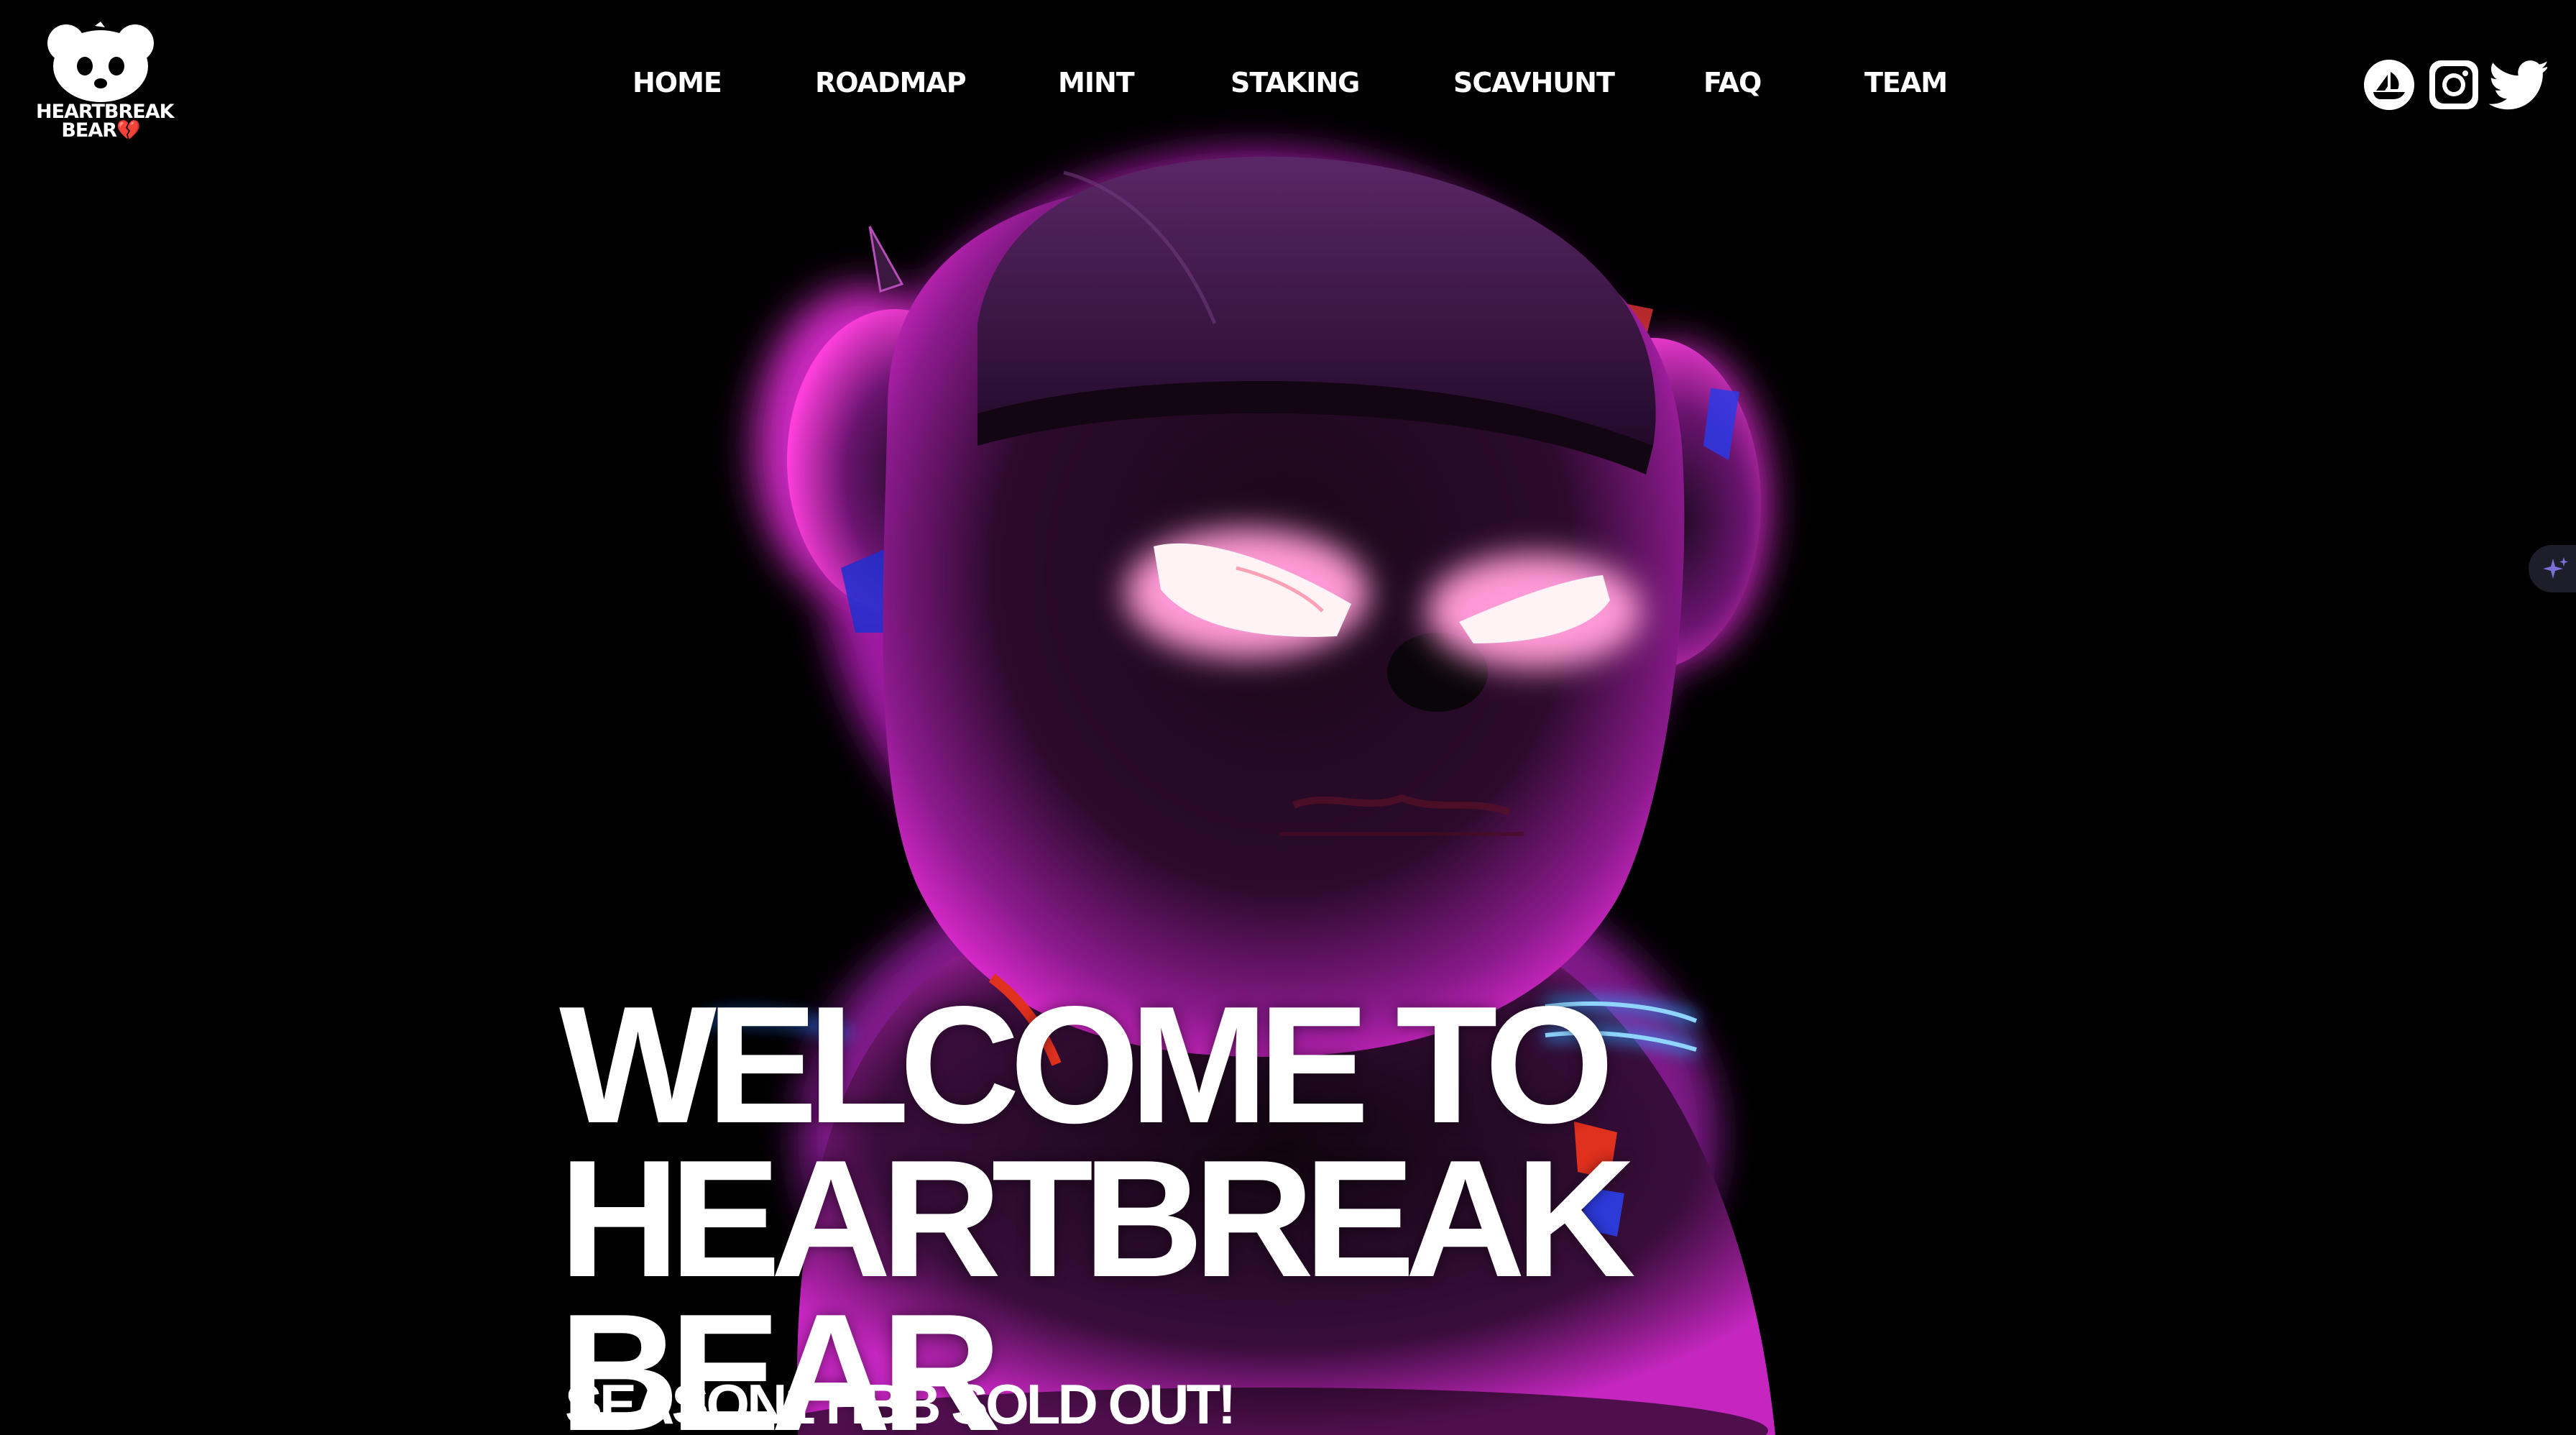 The width and height of the screenshot is (2576, 1435). I want to click on hero-title: WELCOME TO HEARTBREAK BEAR, so click(1134, 1203).